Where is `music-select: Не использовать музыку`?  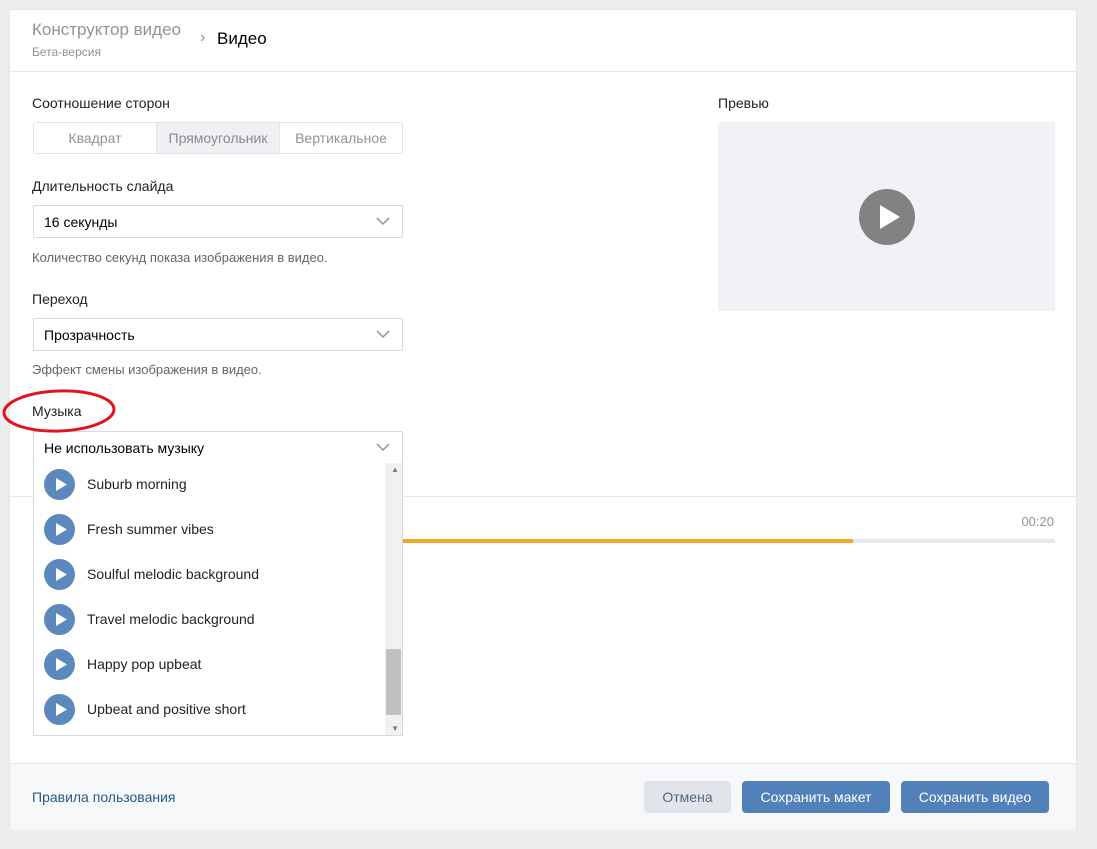
music-select: Не использовать музыку is located at coordinates (218, 447).